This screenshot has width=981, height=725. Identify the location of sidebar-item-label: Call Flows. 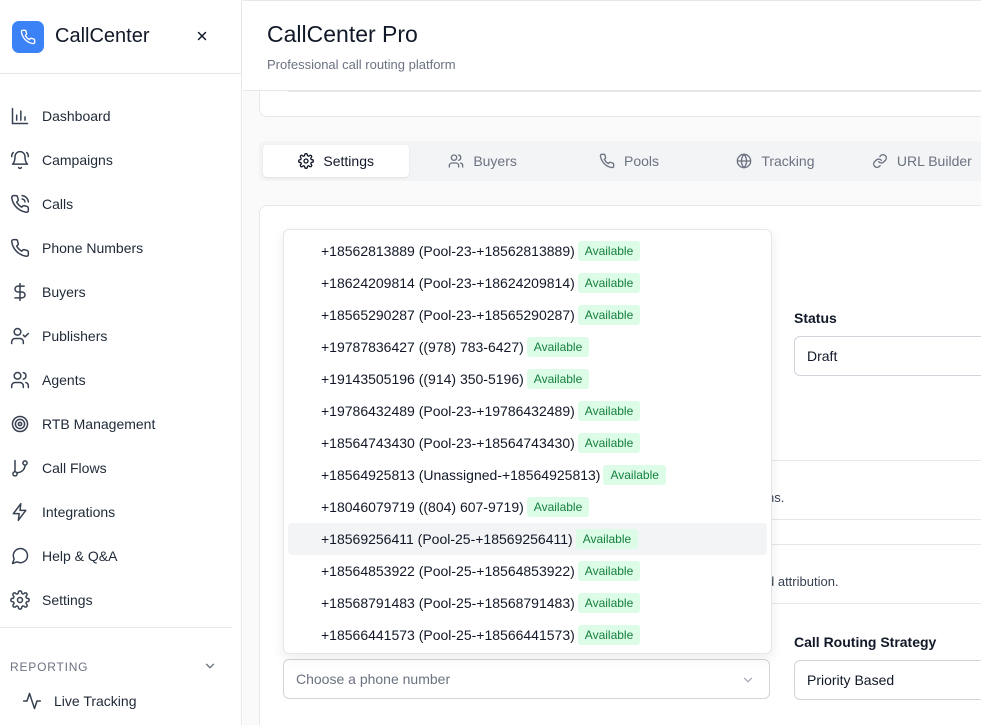
(74, 468).